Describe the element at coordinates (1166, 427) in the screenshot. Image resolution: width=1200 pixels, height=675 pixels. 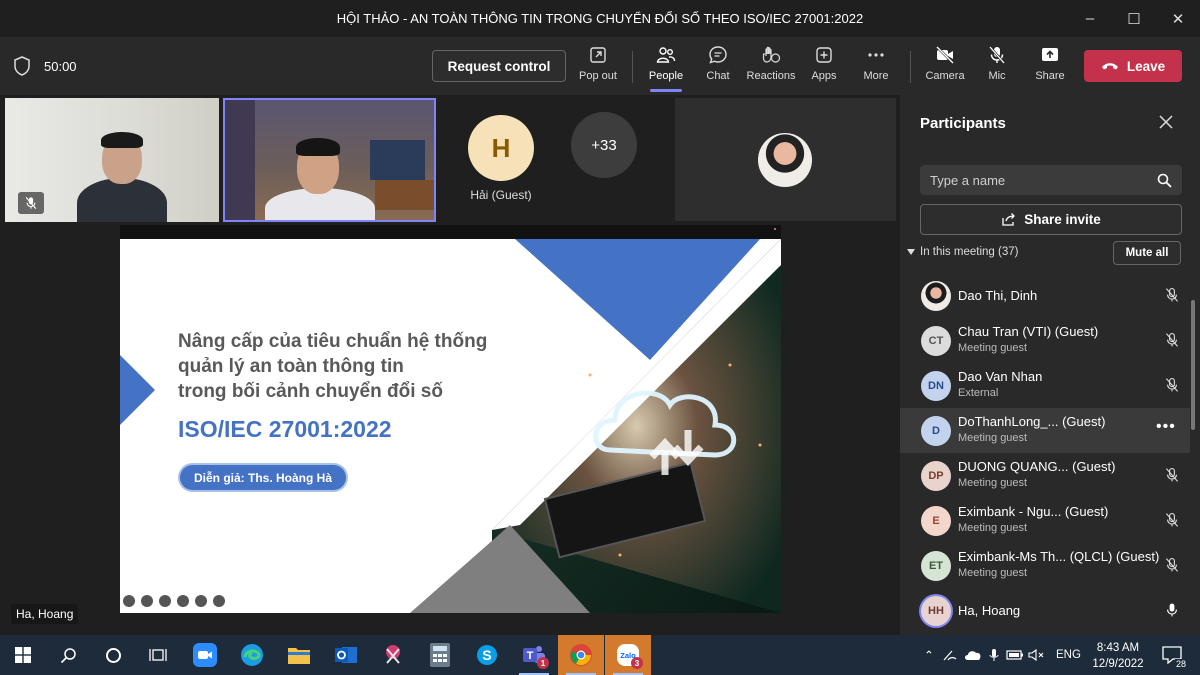
I see `more-options-icon: •••` at that location.